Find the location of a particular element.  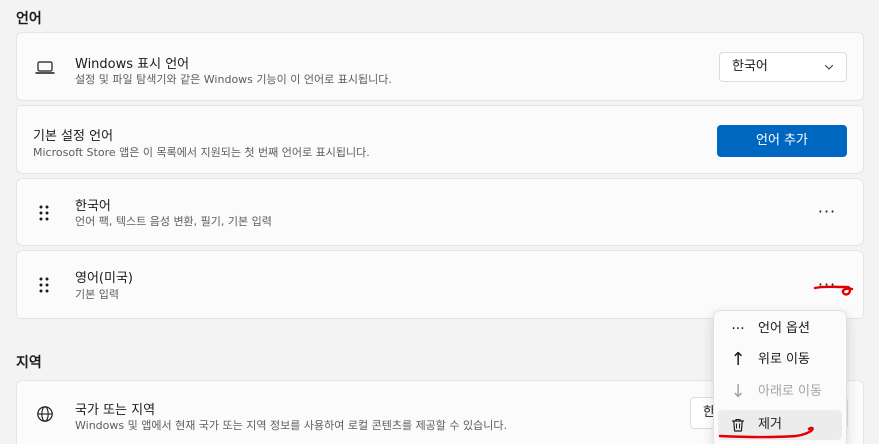

display-language-title: Windows 표시 언어 is located at coordinates (132, 64).